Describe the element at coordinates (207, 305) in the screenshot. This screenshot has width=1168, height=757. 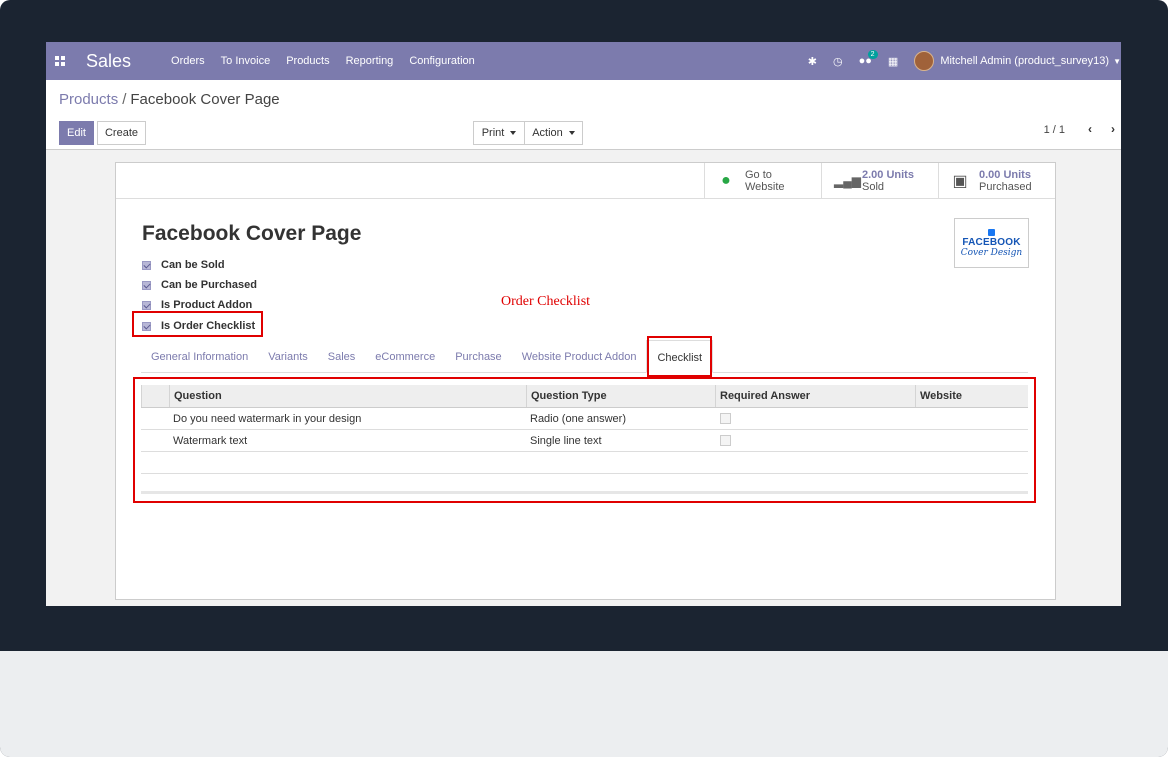
I see `checkbox-label: Is Product Addon` at that location.